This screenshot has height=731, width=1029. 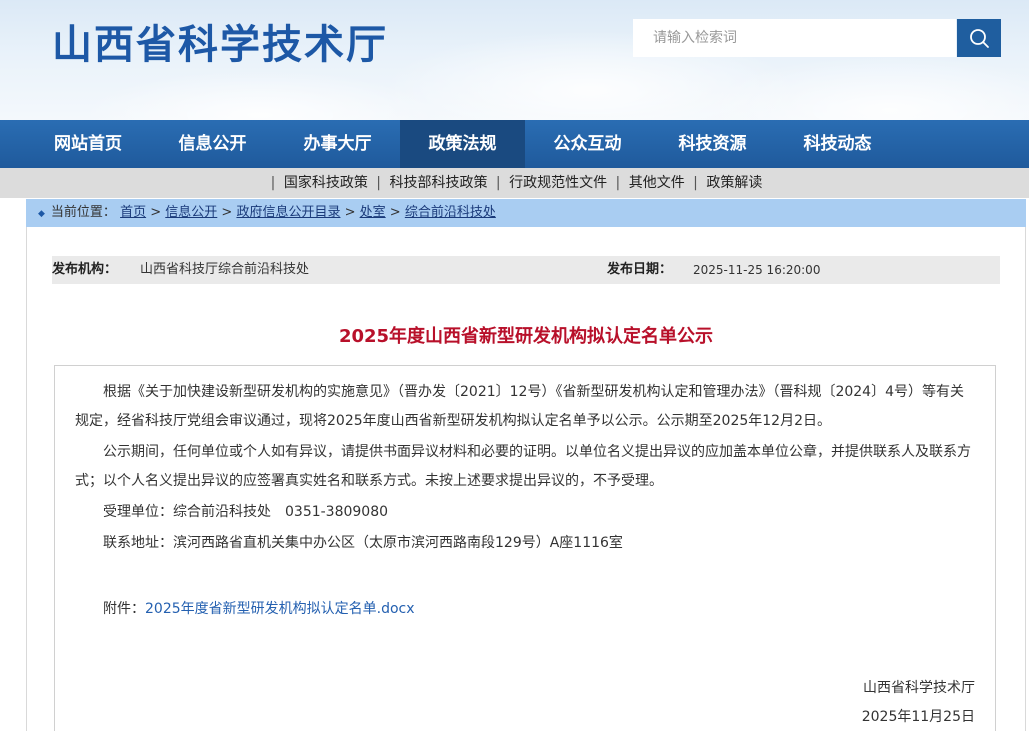 I want to click on nav-item-home: 网站首页, so click(x=88, y=144).